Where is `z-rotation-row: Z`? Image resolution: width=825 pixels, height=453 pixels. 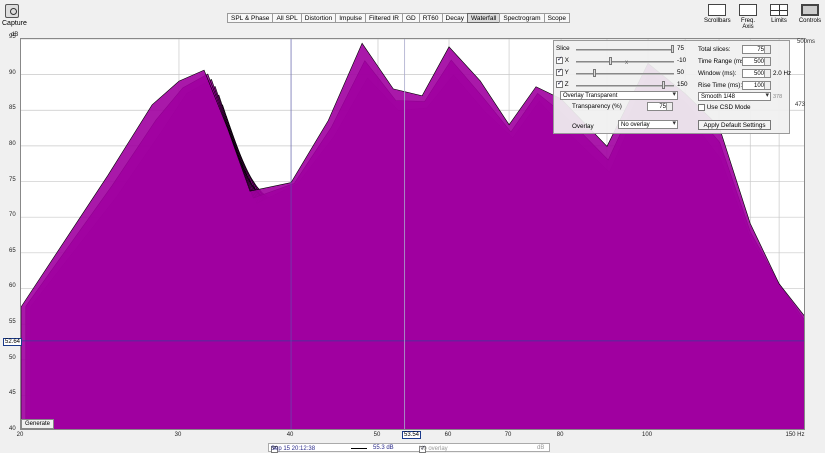
z-rotation-row: Z is located at coordinates (562, 83).